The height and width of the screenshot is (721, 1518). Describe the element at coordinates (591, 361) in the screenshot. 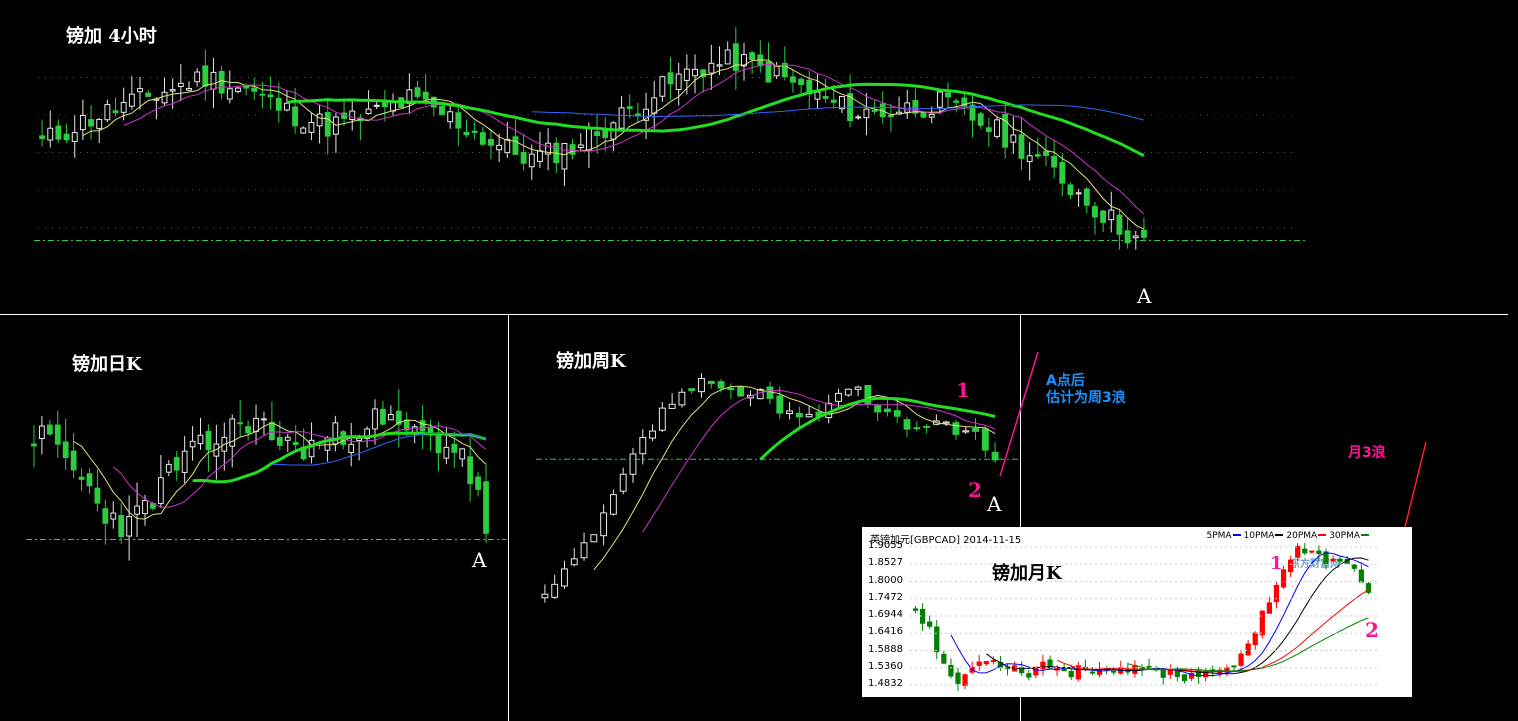

I see `weekly-title: 镑加周K` at that location.